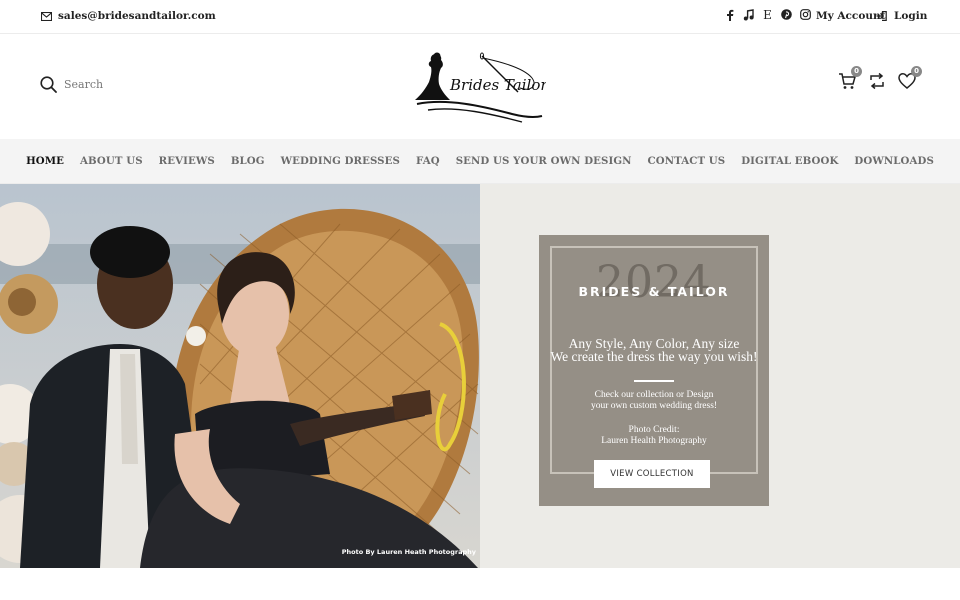 This screenshot has height=600, width=960. What do you see at coordinates (856, 71) in the screenshot?
I see `cart-count-badge: 0` at bounding box center [856, 71].